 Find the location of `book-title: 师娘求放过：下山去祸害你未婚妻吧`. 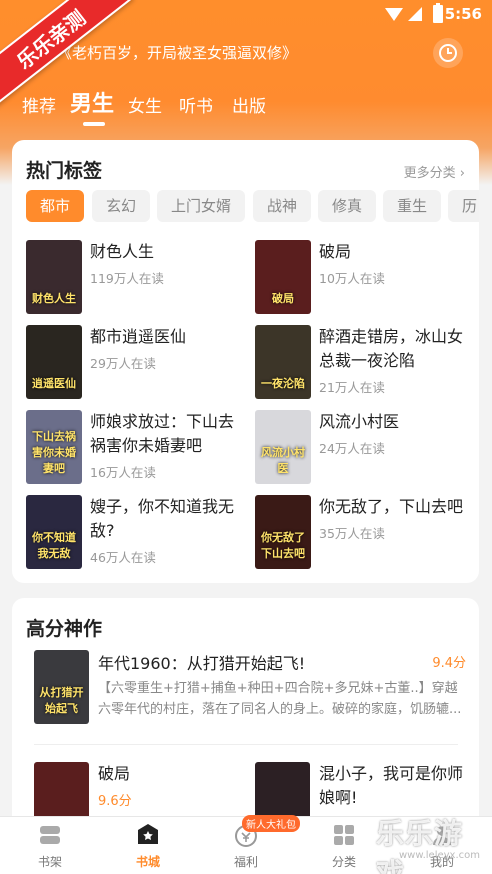

book-title: 师娘求放过：下山去祸害你未婚妻吧 is located at coordinates (166, 434).